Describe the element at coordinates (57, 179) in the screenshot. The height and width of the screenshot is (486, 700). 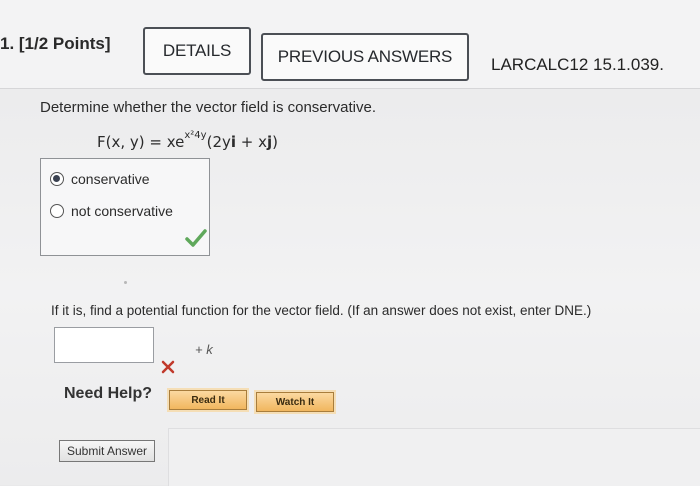
I see `radio-conservative` at that location.